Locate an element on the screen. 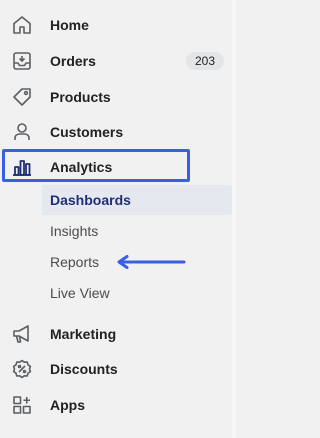 Image resolution: width=320 pixels, height=438 pixels. orders-icon is located at coordinates (22, 61).